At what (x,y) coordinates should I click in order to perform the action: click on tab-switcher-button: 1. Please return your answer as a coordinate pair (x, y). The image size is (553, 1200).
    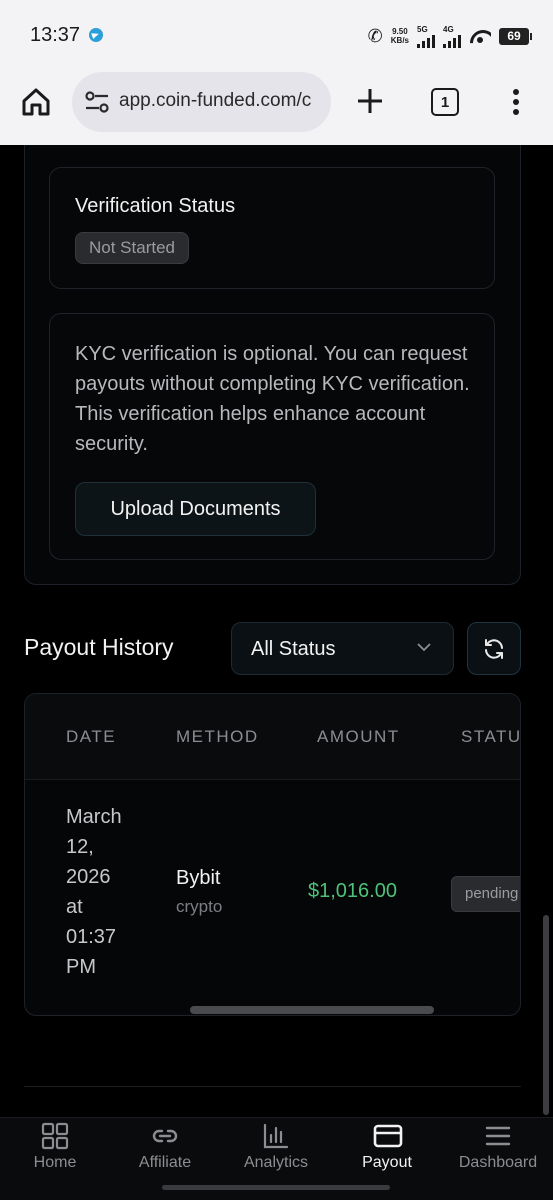
    Looking at the image, I should click on (445, 102).